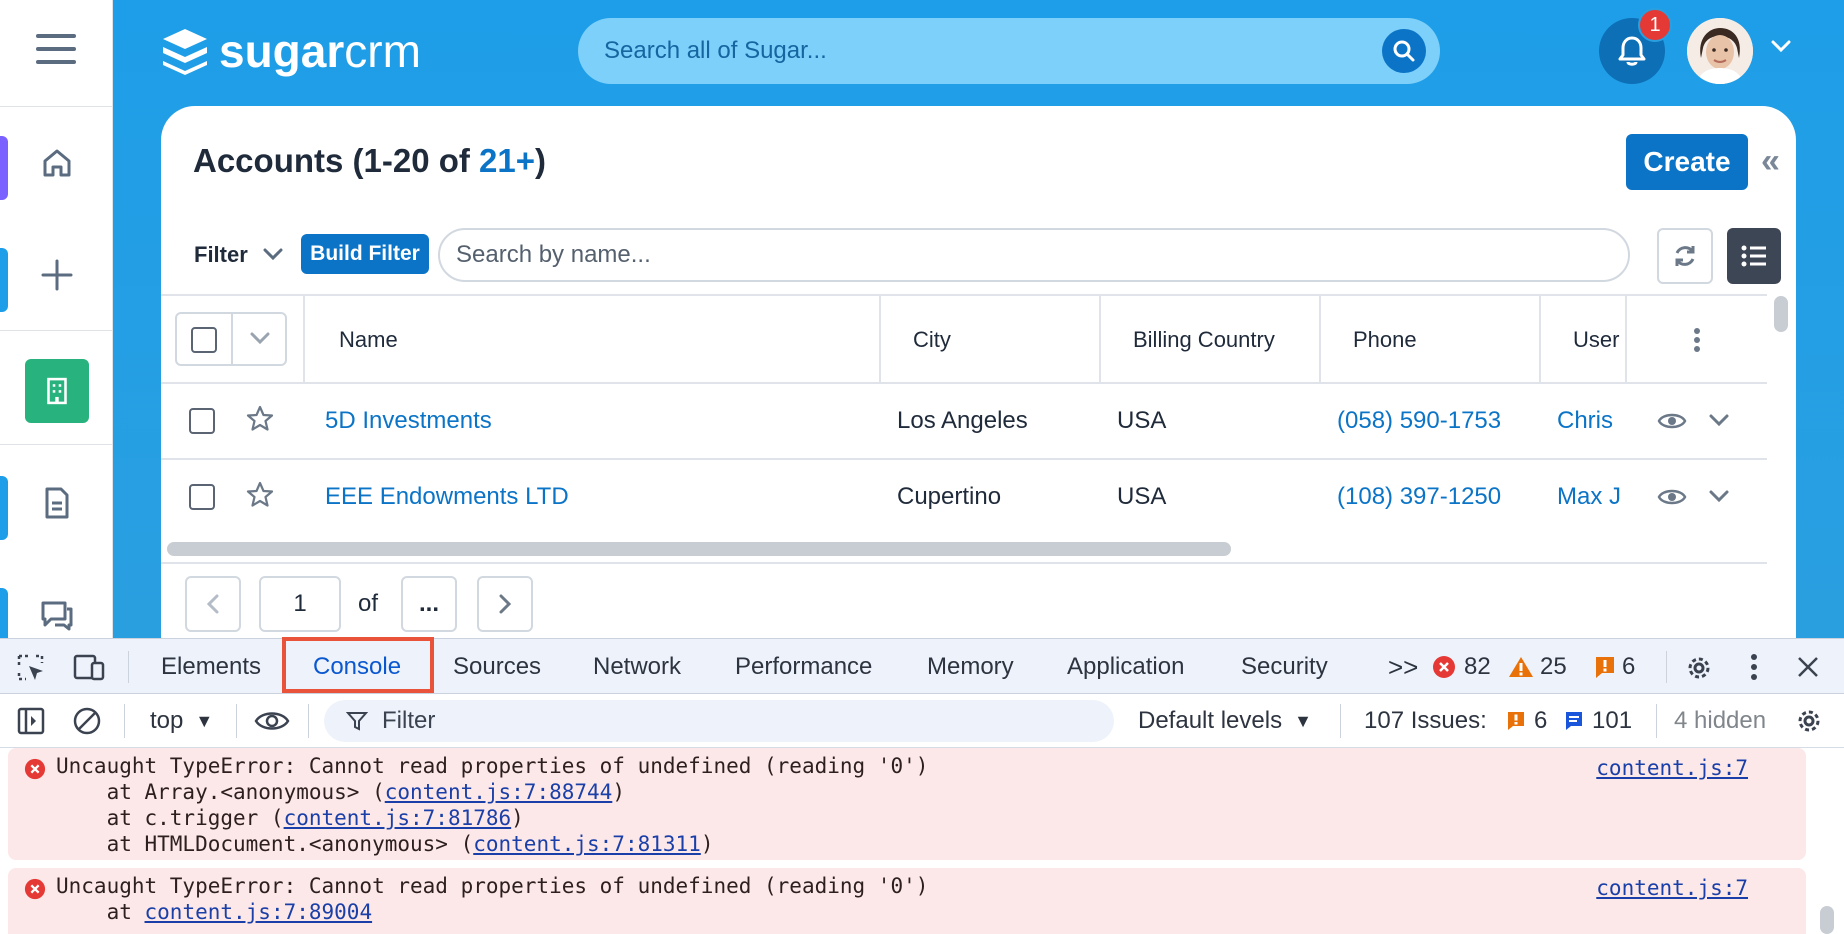  What do you see at coordinates (31, 668) in the screenshot?
I see `inspect-element-icon` at bounding box center [31, 668].